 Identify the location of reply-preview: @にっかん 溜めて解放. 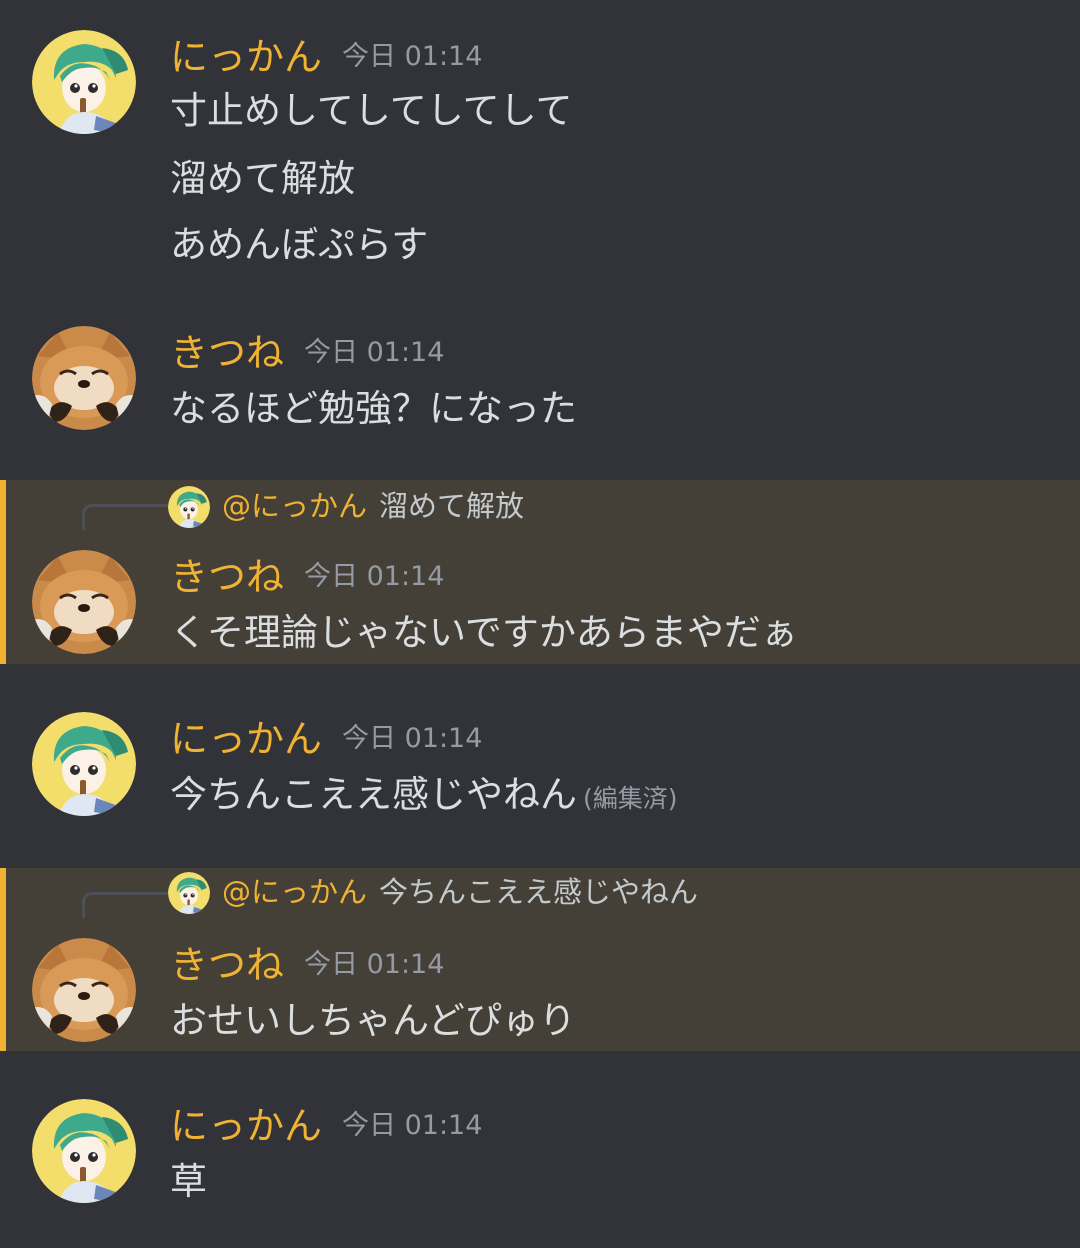
(373, 506).